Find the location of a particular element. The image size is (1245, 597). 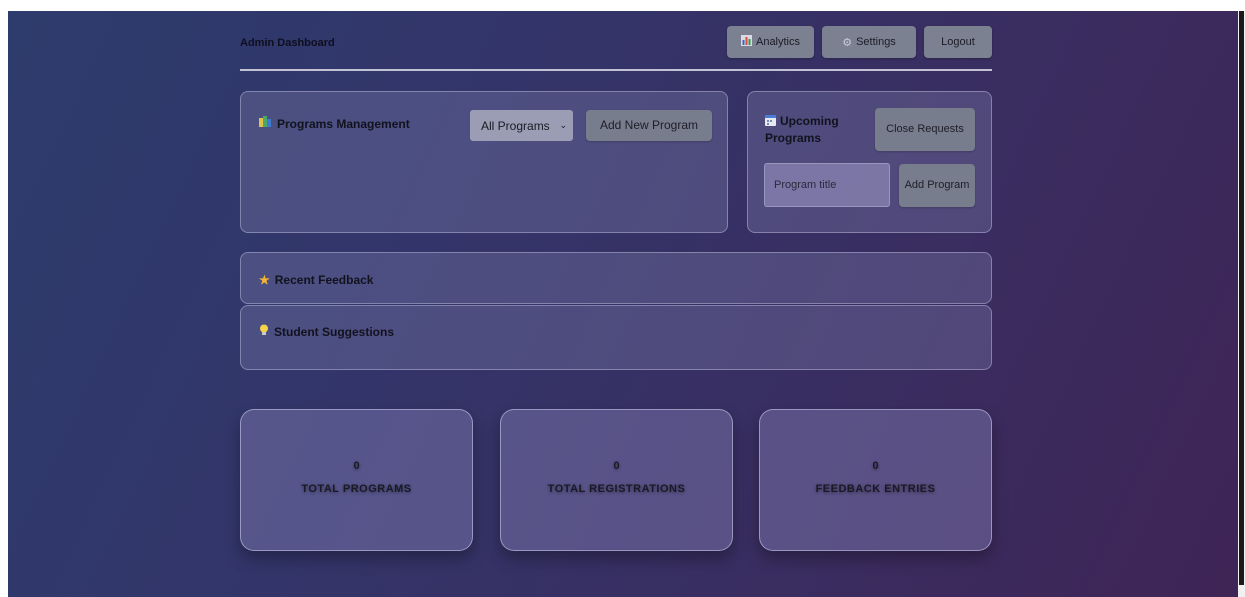

stat-label: FEEDBACK ENTRIES is located at coordinates (875, 489).